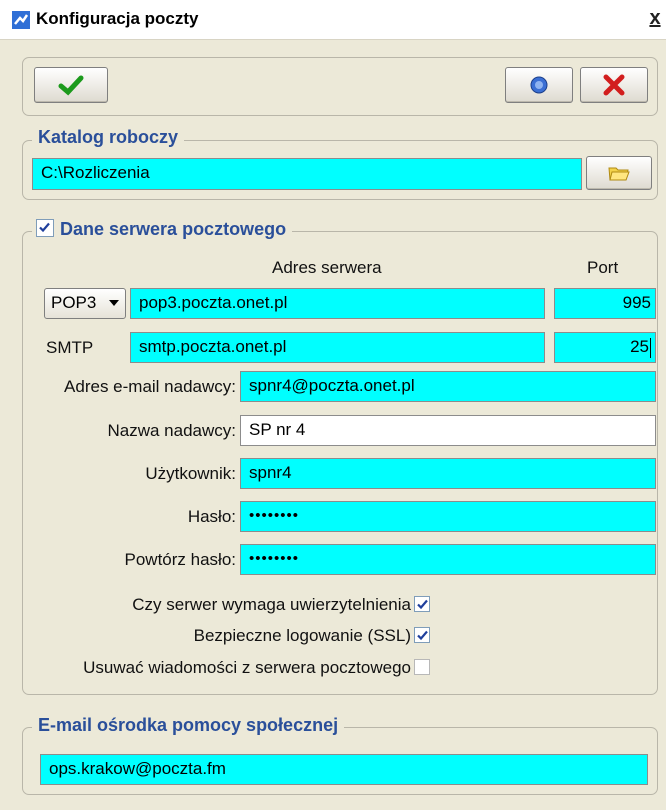 The image size is (666, 810). What do you see at coordinates (74, 302) in the screenshot?
I see `protocol-select-value: POP3` at bounding box center [74, 302].